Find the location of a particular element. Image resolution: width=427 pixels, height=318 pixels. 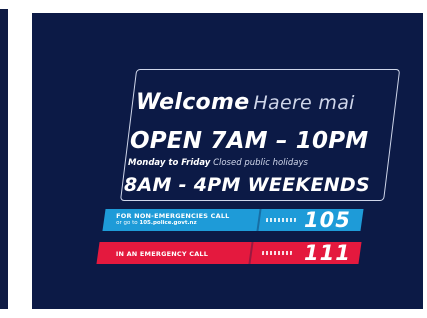

welcome-maori-text: Haere mai is located at coordinates (304, 103).